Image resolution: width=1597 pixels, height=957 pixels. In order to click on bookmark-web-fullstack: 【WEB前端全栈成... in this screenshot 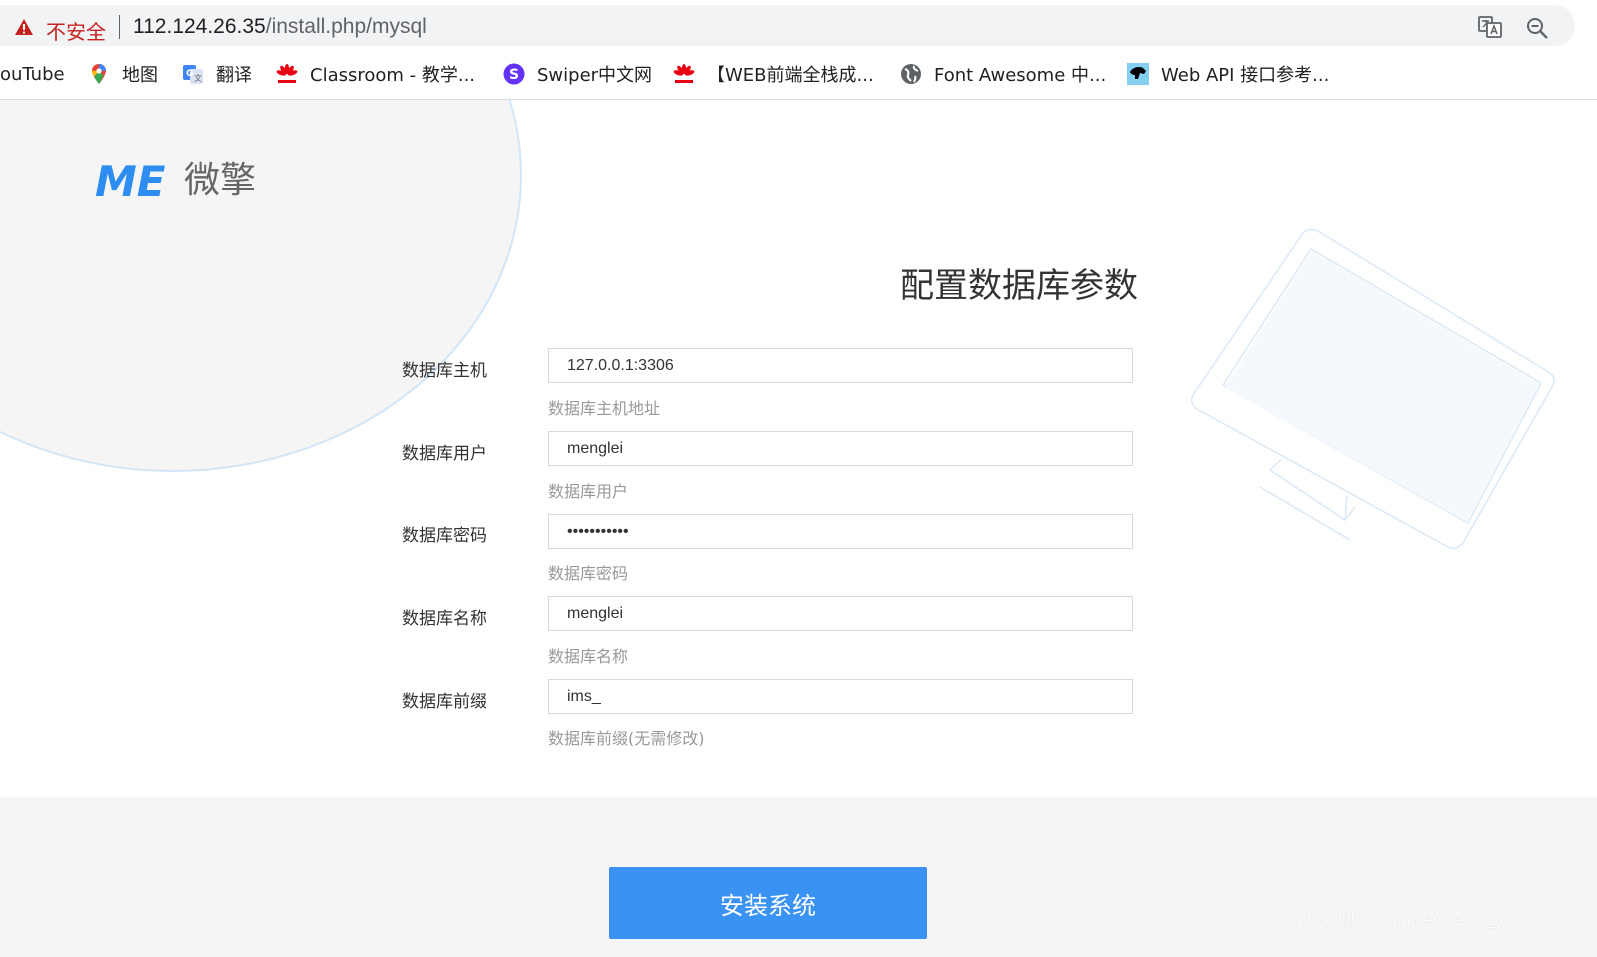, I will do `click(773, 74)`.